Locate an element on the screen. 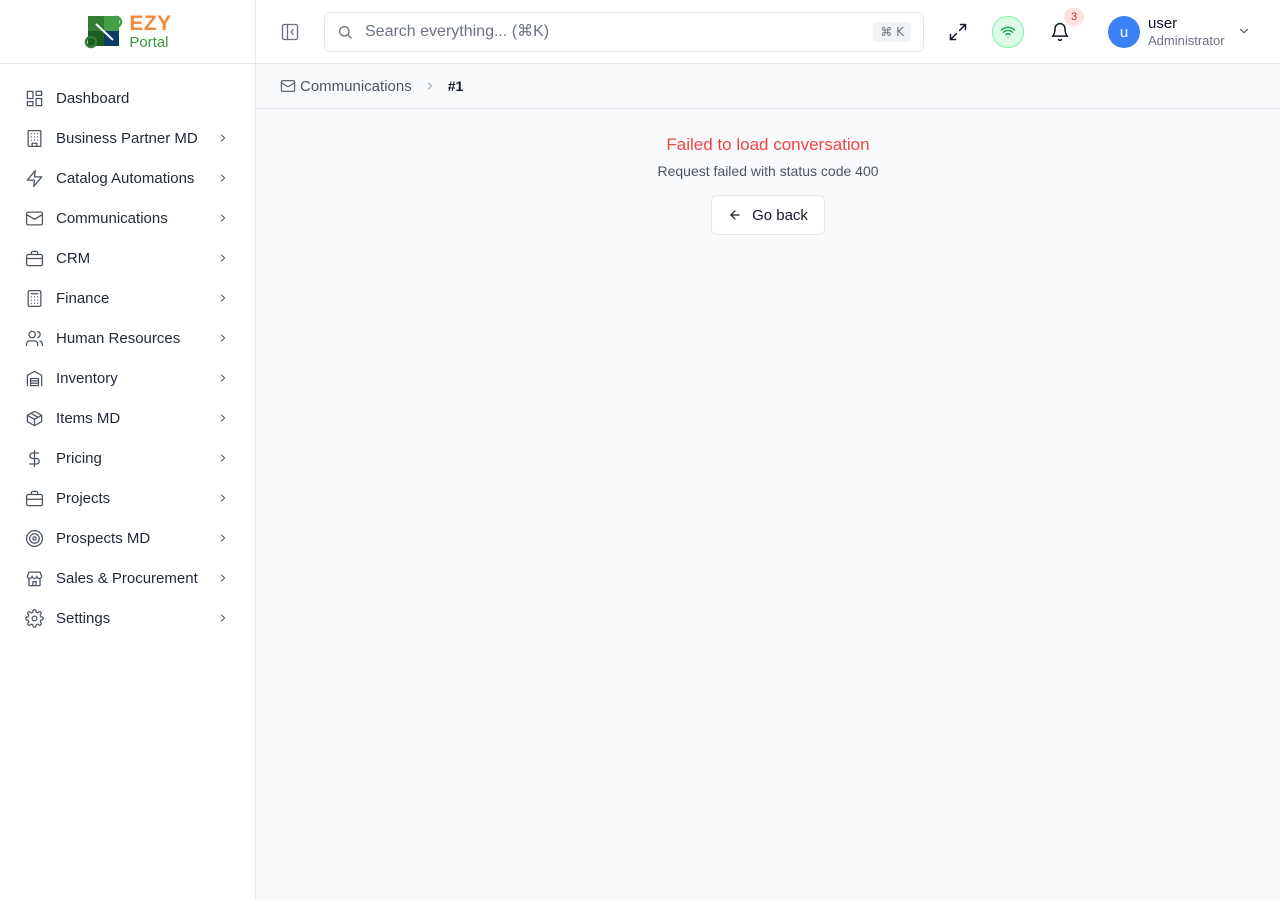 This screenshot has width=1280, height=900. sidebar-item-label: Catalog Automations is located at coordinates (125, 178).